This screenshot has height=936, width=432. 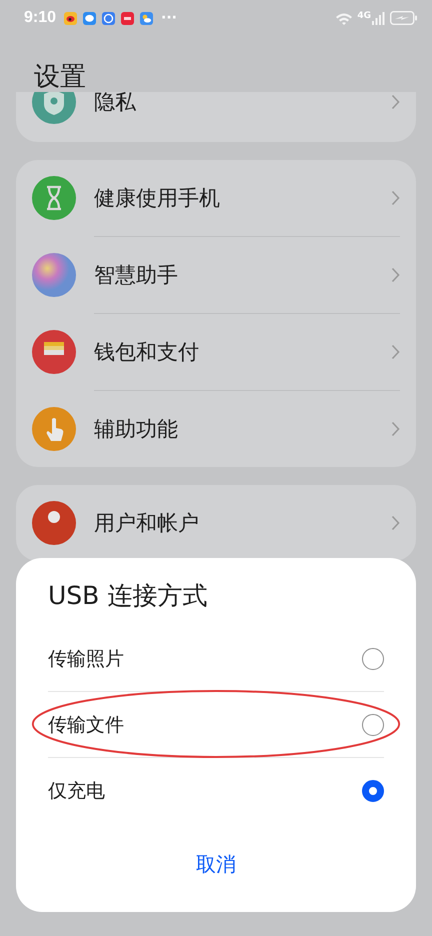 I want to click on option-item: 仅充电, so click(x=216, y=790).